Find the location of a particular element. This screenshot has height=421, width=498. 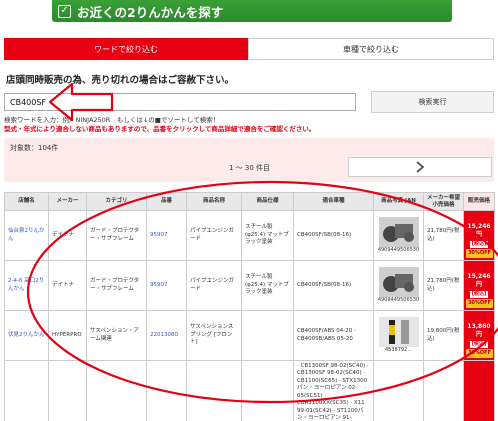

part-no-link is located at coordinates (166, 390).